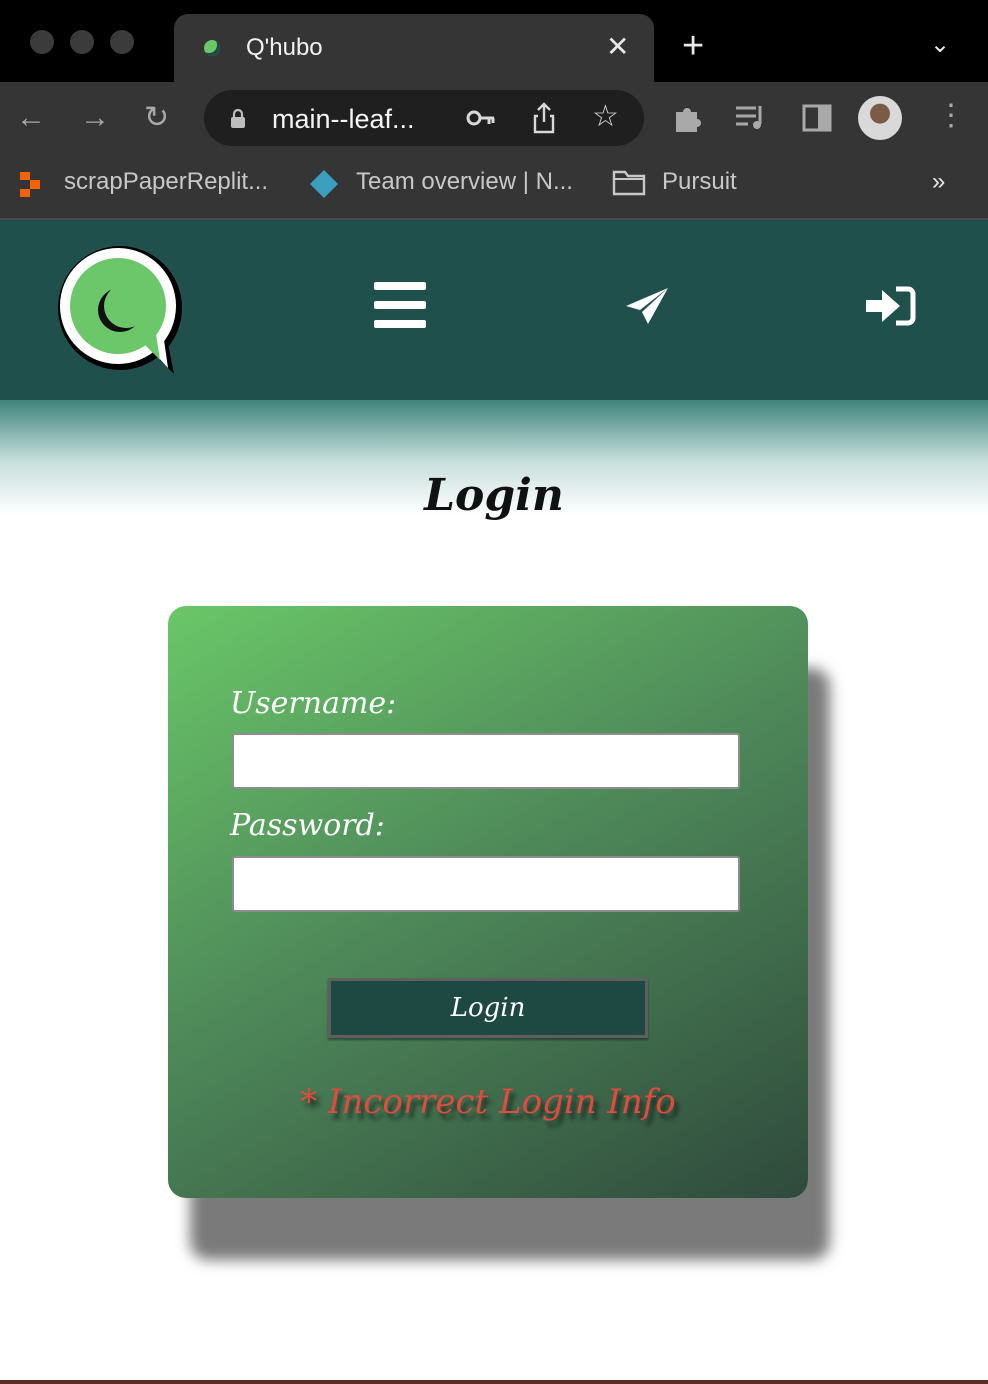 The width and height of the screenshot is (988, 1384). I want to click on password-label: Password:, so click(307, 825).